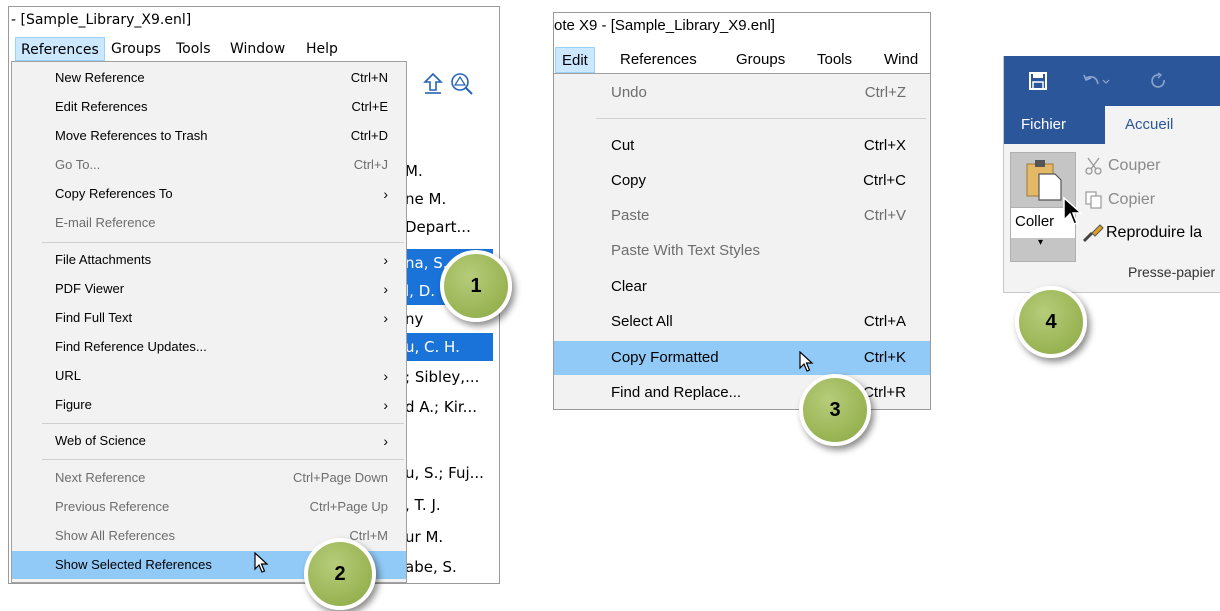 Image resolution: width=1220 pixels, height=611 pixels. Describe the element at coordinates (665, 357) in the screenshot. I see `menu-item-label: Copy Formatted` at that location.